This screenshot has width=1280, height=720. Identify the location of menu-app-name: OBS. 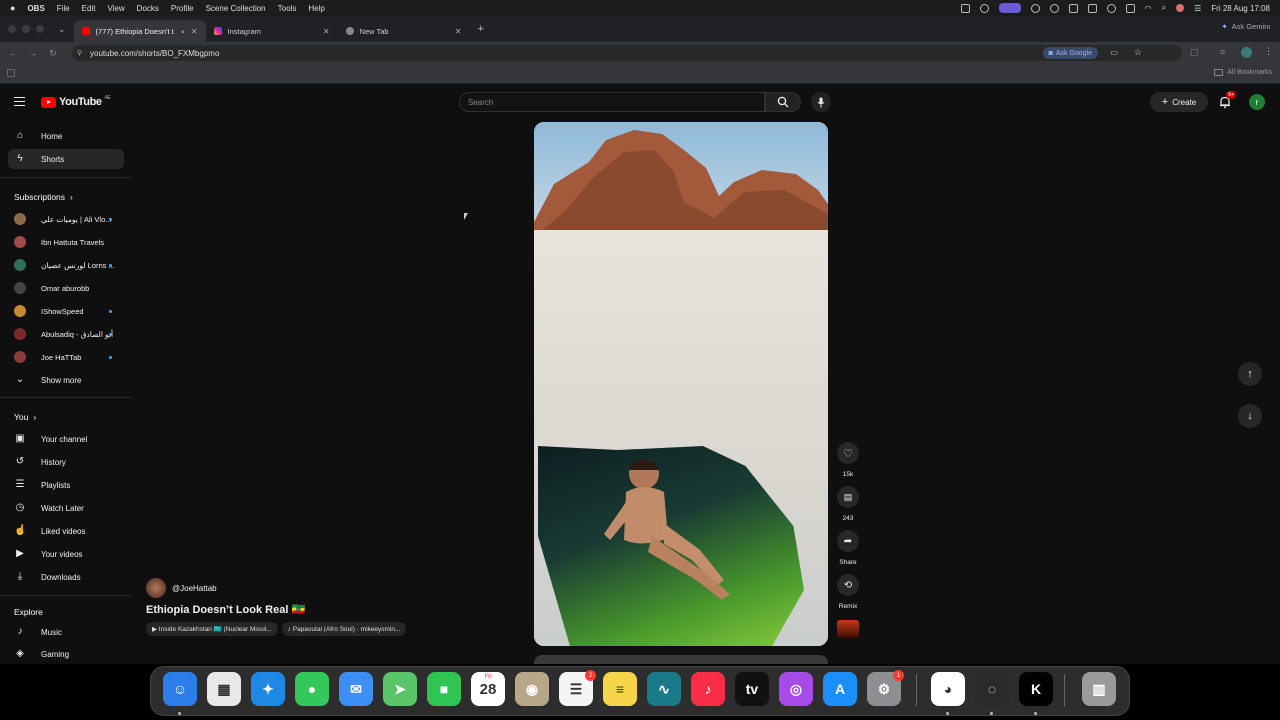
(35, 8).